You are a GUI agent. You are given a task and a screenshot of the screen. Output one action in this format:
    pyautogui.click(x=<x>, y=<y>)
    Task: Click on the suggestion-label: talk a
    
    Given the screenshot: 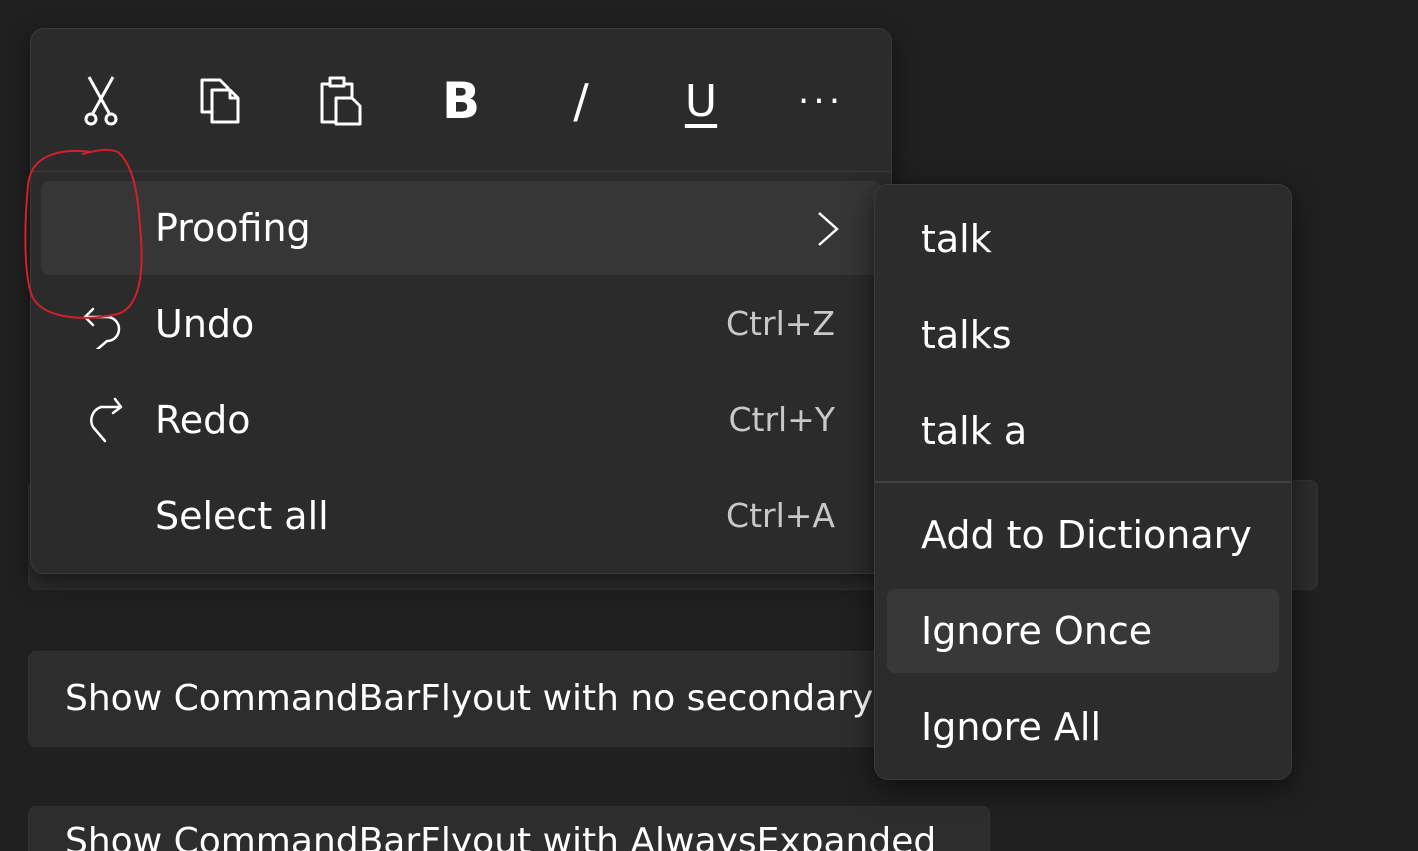 What is the action you would take?
    pyautogui.click(x=974, y=431)
    